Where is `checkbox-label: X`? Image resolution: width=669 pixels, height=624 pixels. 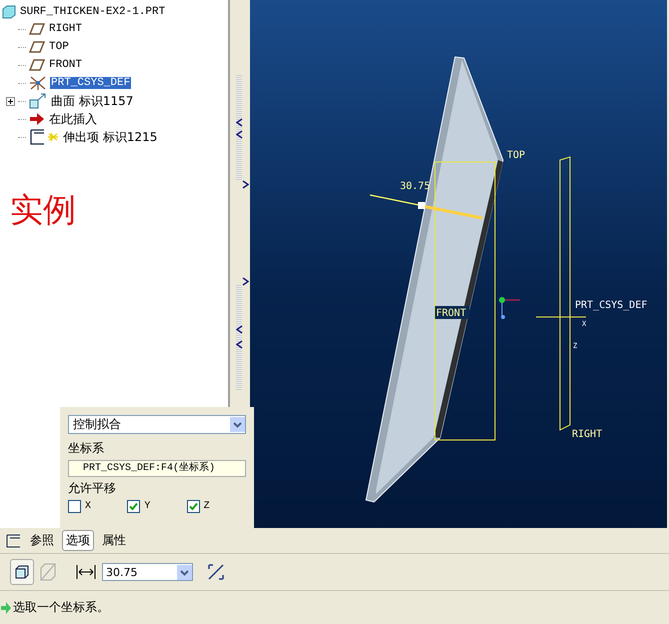 checkbox-label: X is located at coordinates (88, 506).